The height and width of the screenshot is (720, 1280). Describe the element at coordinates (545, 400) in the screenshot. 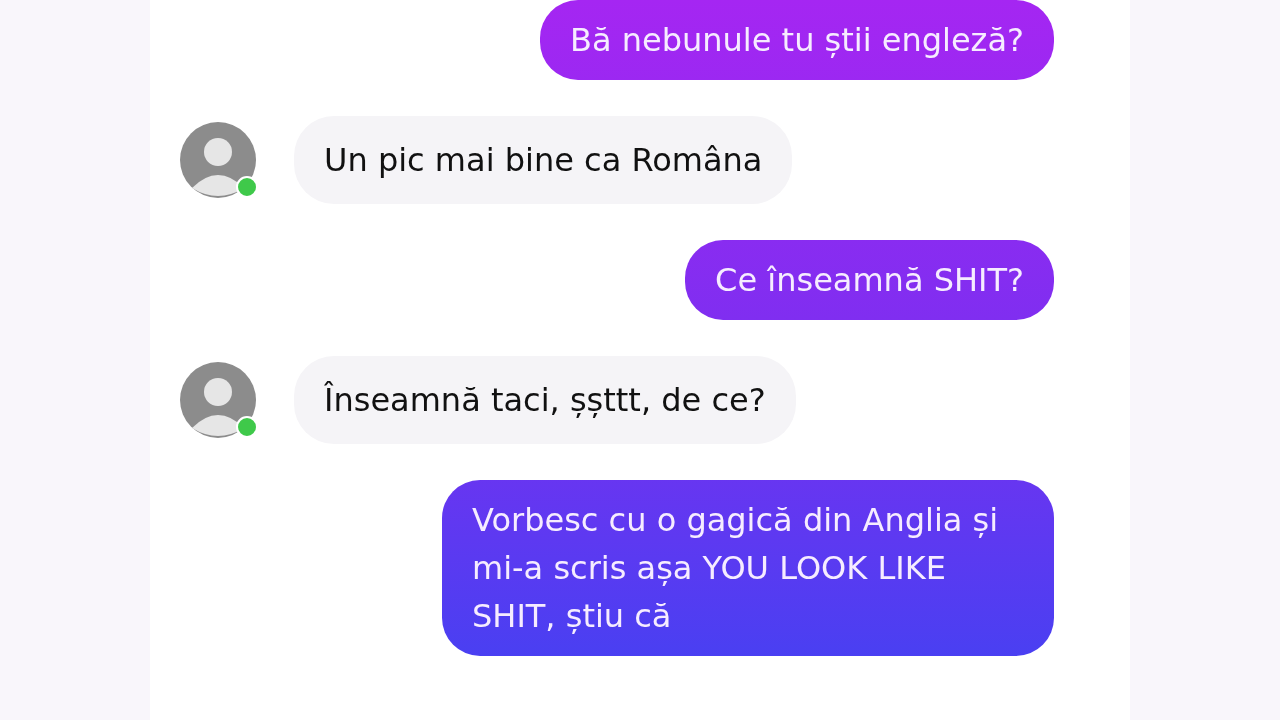

I see `message-bubble: Înseamnă taci, șșttt, de ce?` at that location.